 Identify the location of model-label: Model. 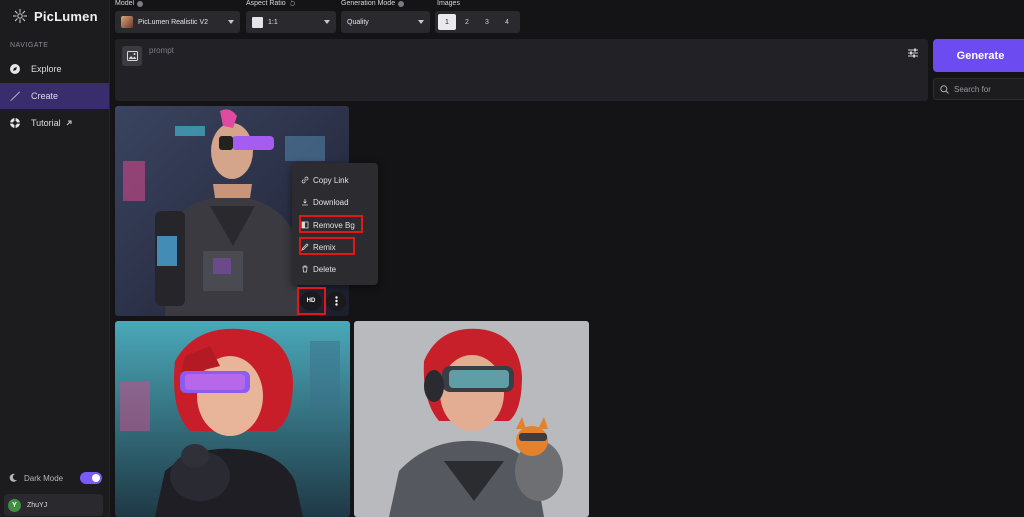
(129, 3).